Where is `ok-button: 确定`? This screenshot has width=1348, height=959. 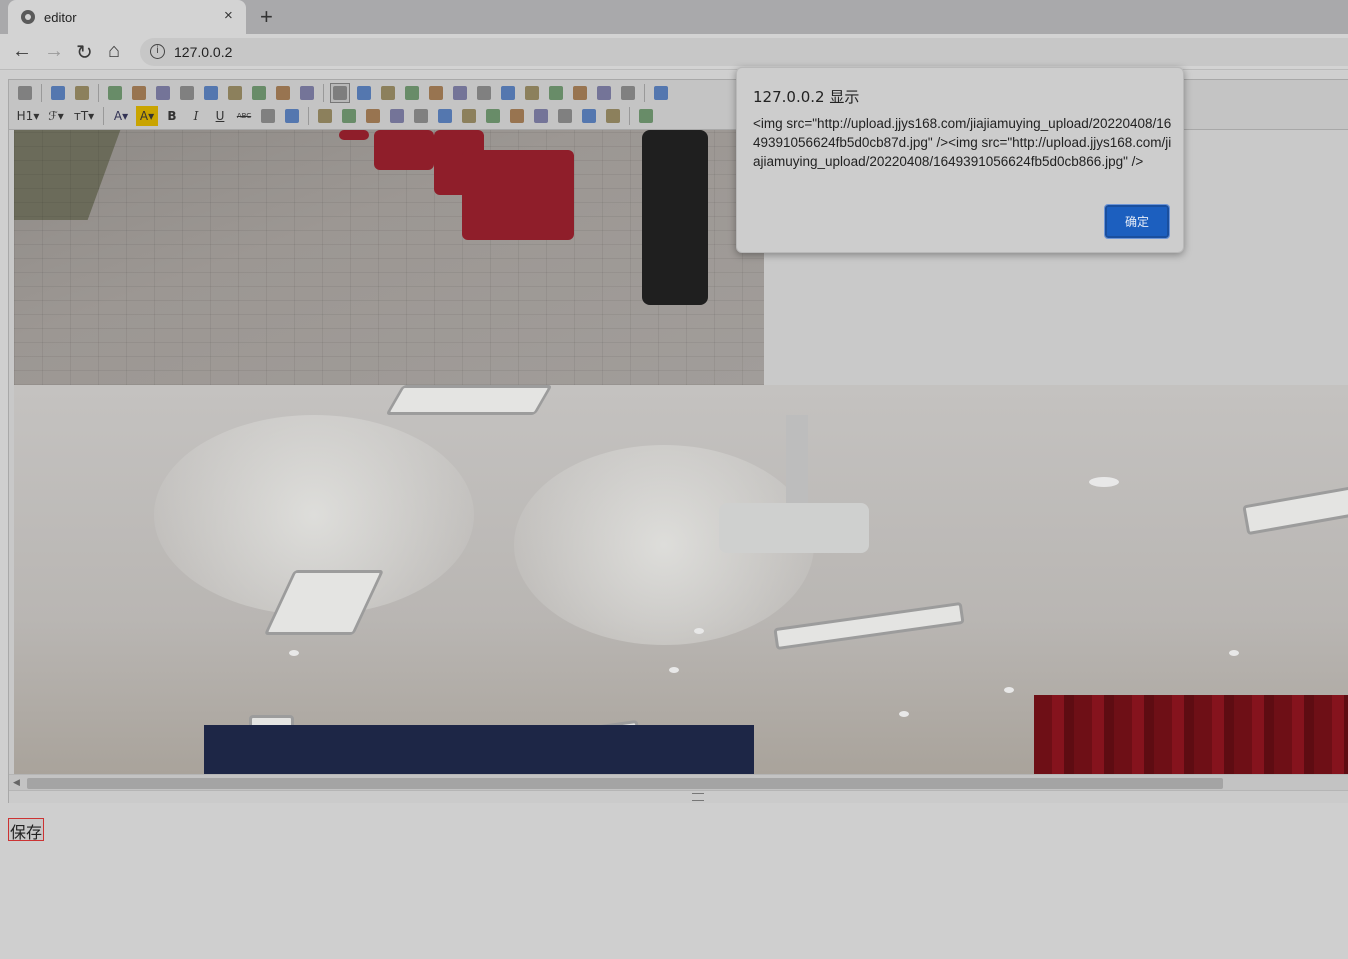
ok-button: 确定 is located at coordinates (1137, 221).